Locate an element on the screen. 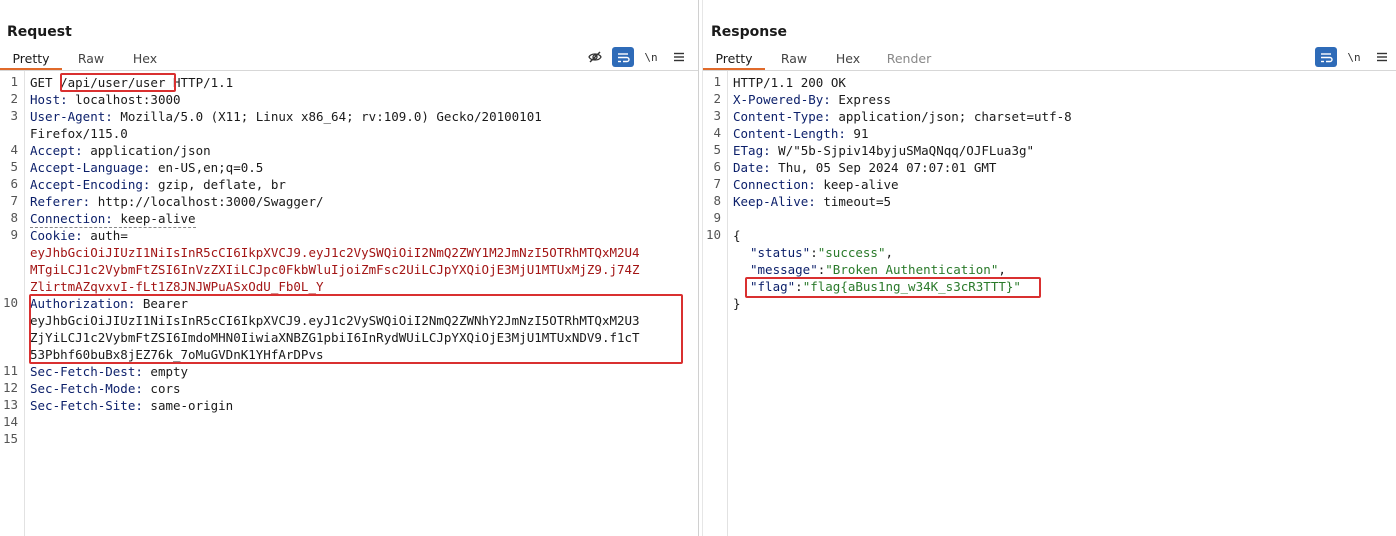 This screenshot has width=1396, height=536. header-accept-encoding: Accept-Encoding: gzip, deflate, br is located at coordinates (158, 184).